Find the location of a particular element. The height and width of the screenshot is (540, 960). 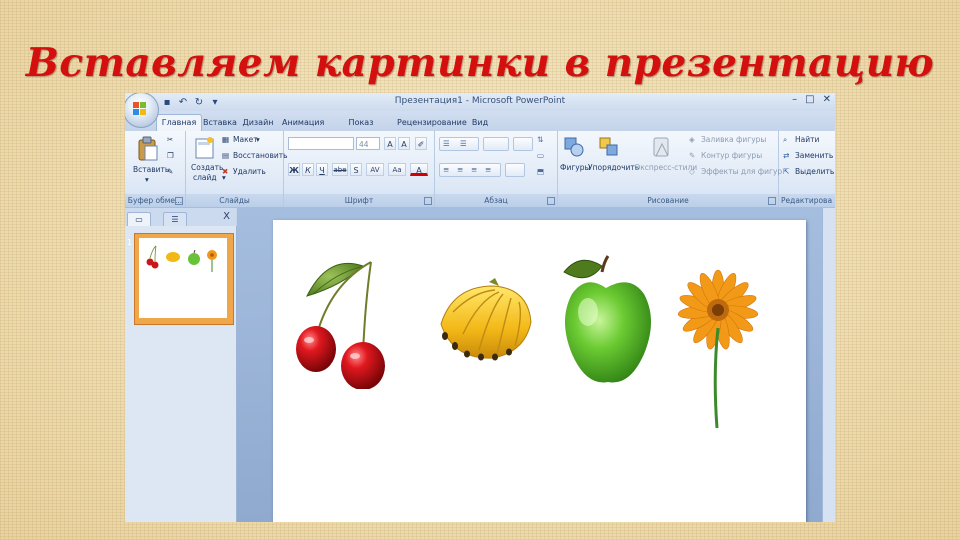

tab-insert: Вставка is located at coordinates (220, 123).